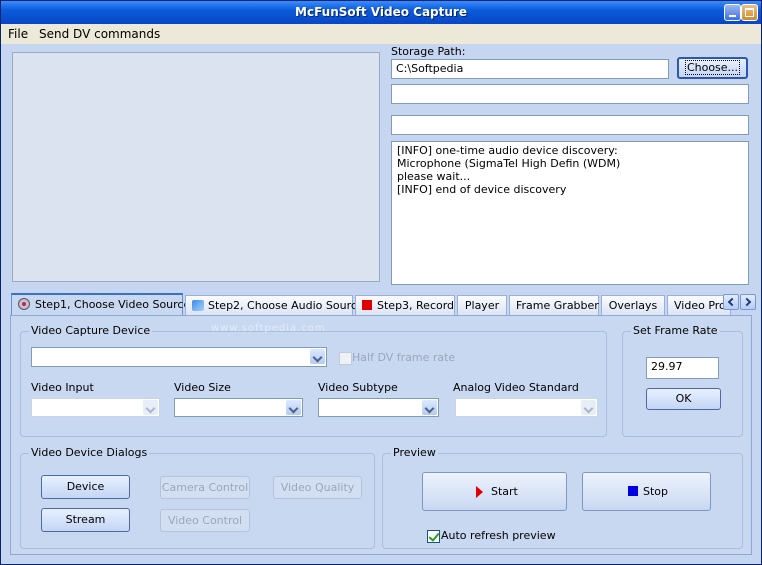  What do you see at coordinates (378, 407) in the screenshot?
I see `video-subtype-select` at bounding box center [378, 407].